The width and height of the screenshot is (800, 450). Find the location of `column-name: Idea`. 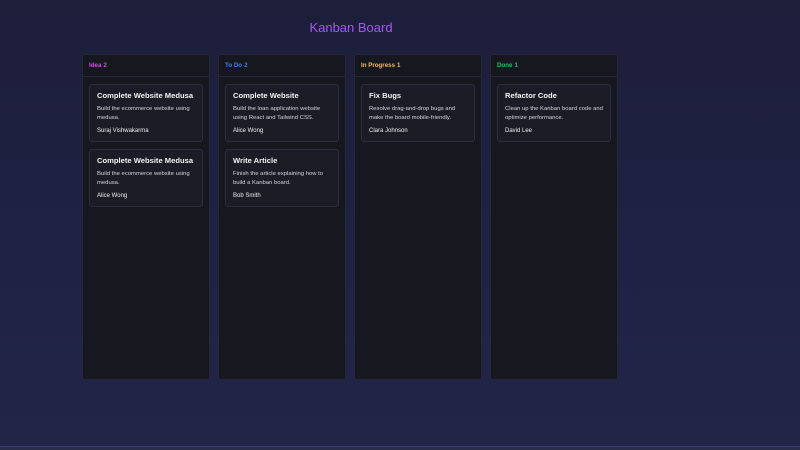

column-name: Idea is located at coordinates (95, 65).